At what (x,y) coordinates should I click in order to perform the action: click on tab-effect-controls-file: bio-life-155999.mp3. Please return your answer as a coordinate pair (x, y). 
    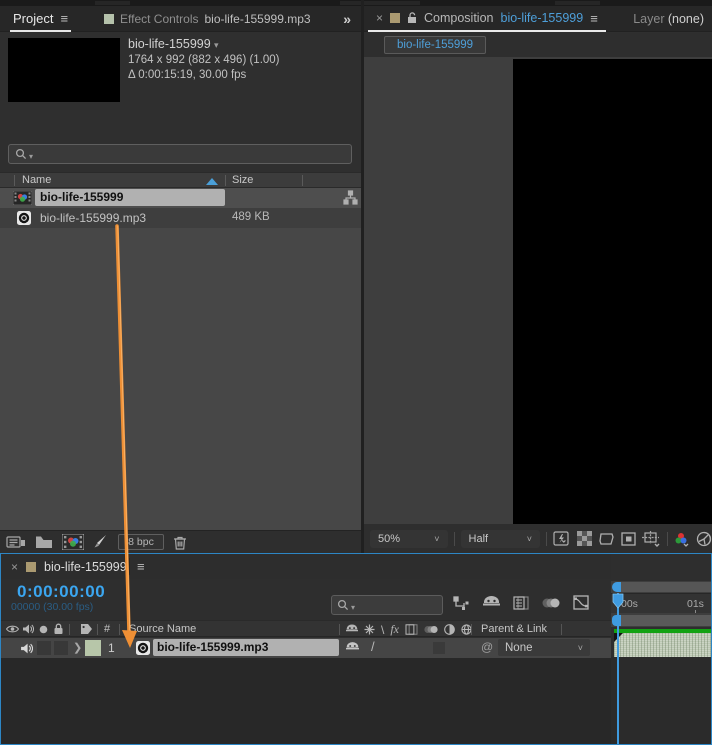
    Looking at the image, I should click on (257, 19).